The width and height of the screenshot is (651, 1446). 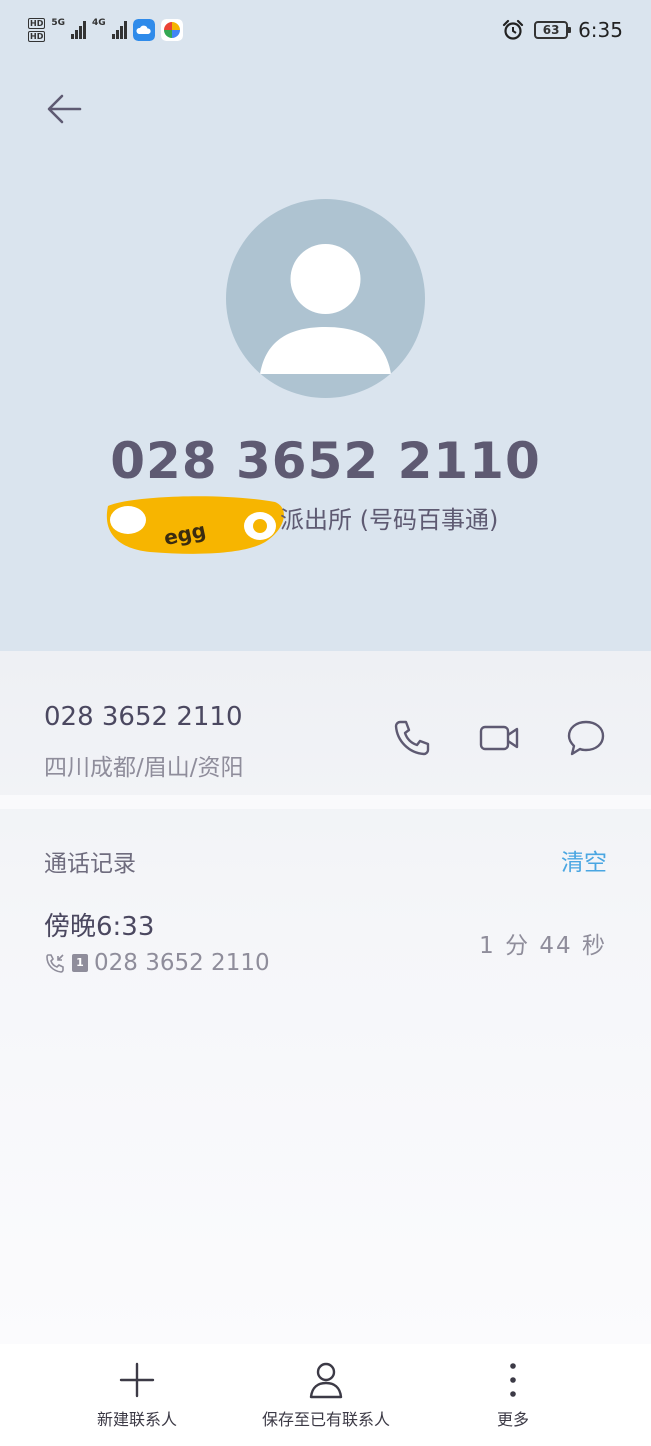 I want to click on cloud-app-icon, so click(x=143, y=30).